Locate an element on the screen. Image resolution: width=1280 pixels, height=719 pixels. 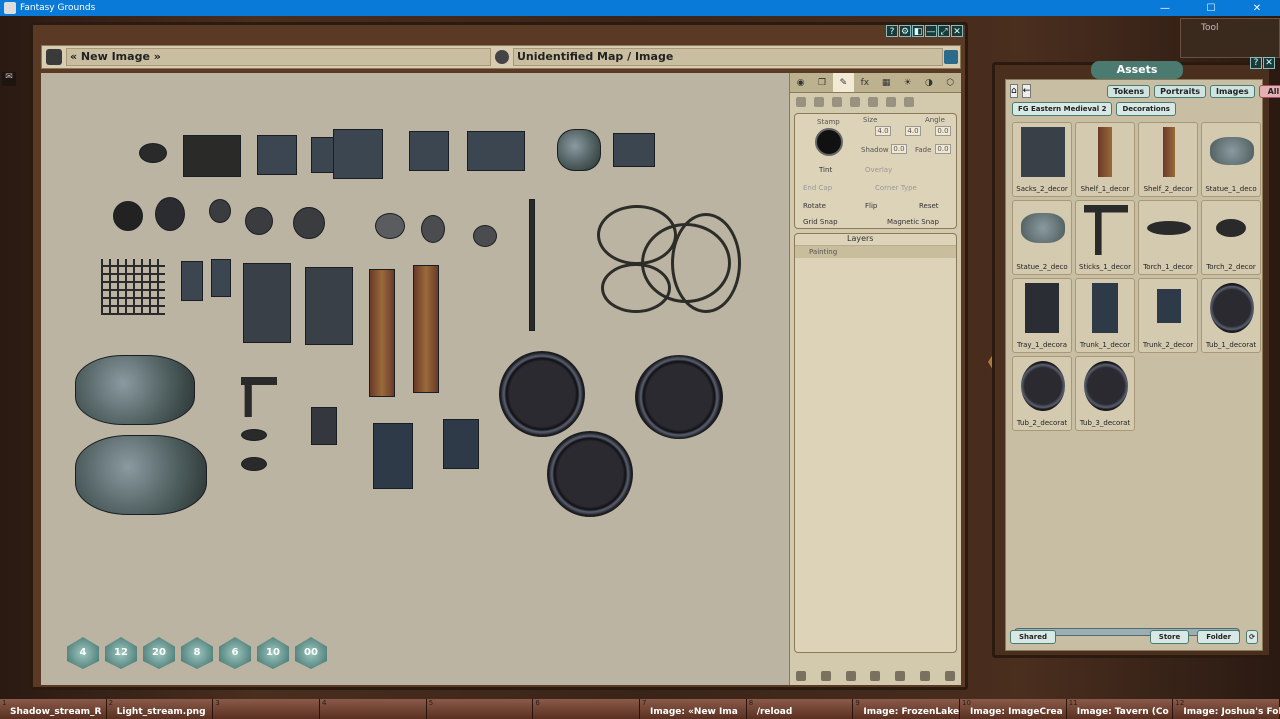
add-fx-layer-icon is located at coordinates (850, 676).